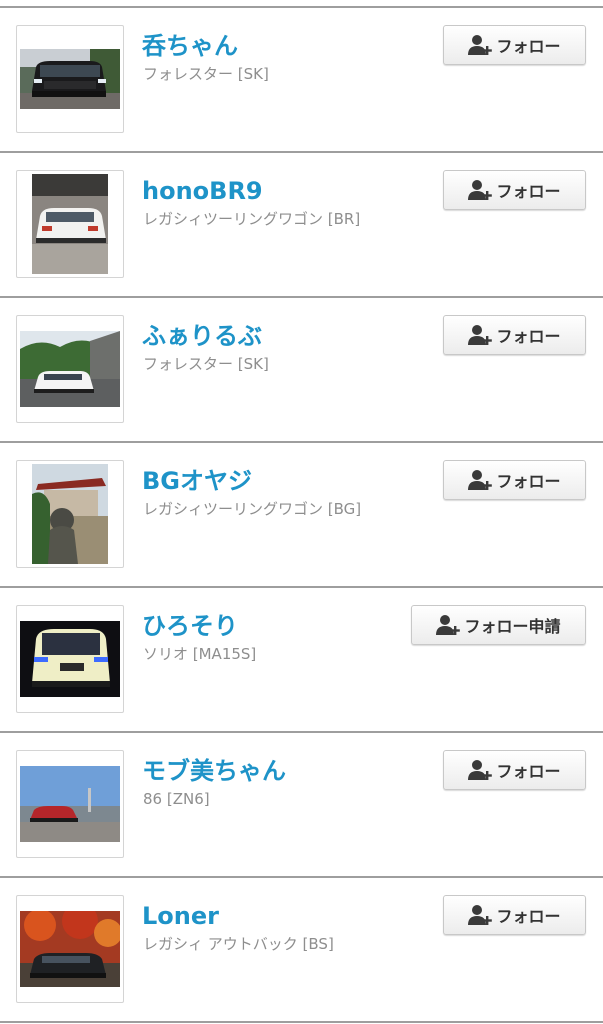 The width and height of the screenshot is (603, 1024). I want to click on user-row: honoBR9 レガシィツーリングワゴン [BR] フォロー, so click(301, 225).